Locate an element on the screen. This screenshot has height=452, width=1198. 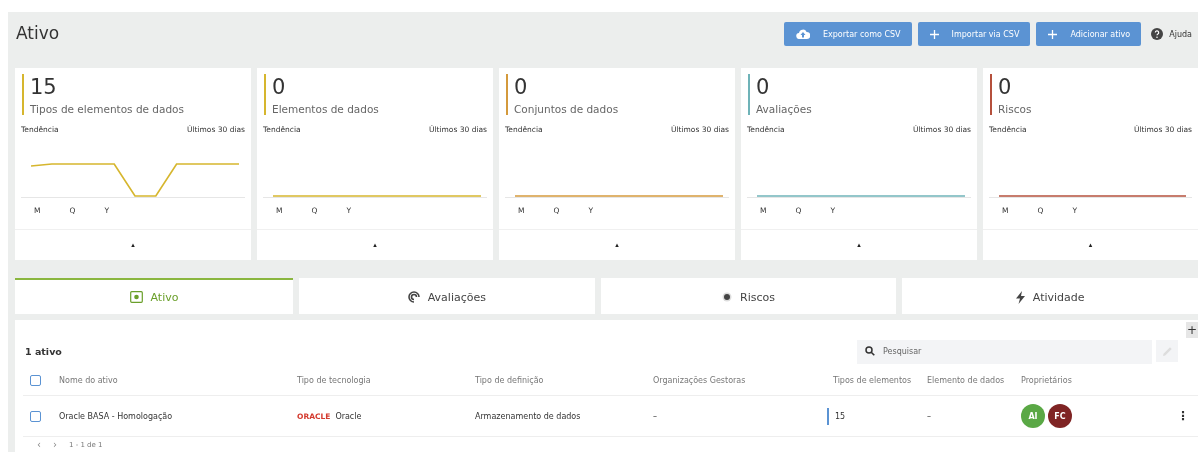
search-icon is located at coordinates (870, 351).